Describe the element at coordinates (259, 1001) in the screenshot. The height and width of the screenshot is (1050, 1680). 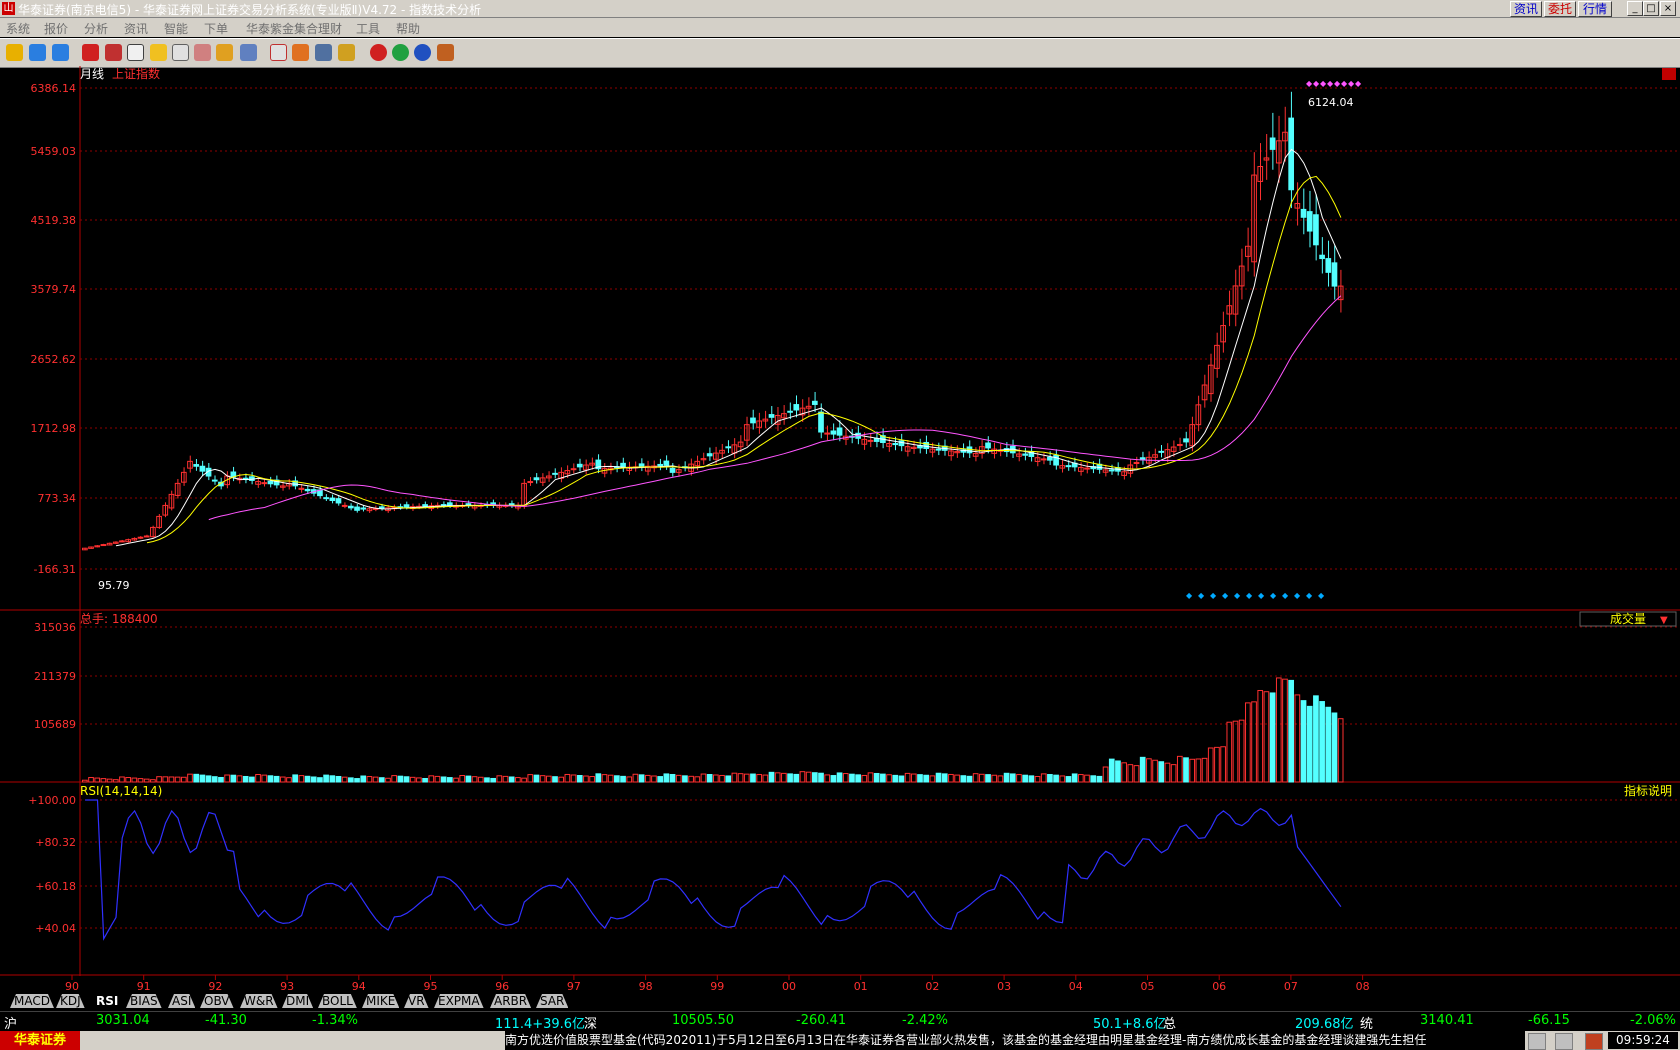
I see `tab-wr: W&R` at that location.